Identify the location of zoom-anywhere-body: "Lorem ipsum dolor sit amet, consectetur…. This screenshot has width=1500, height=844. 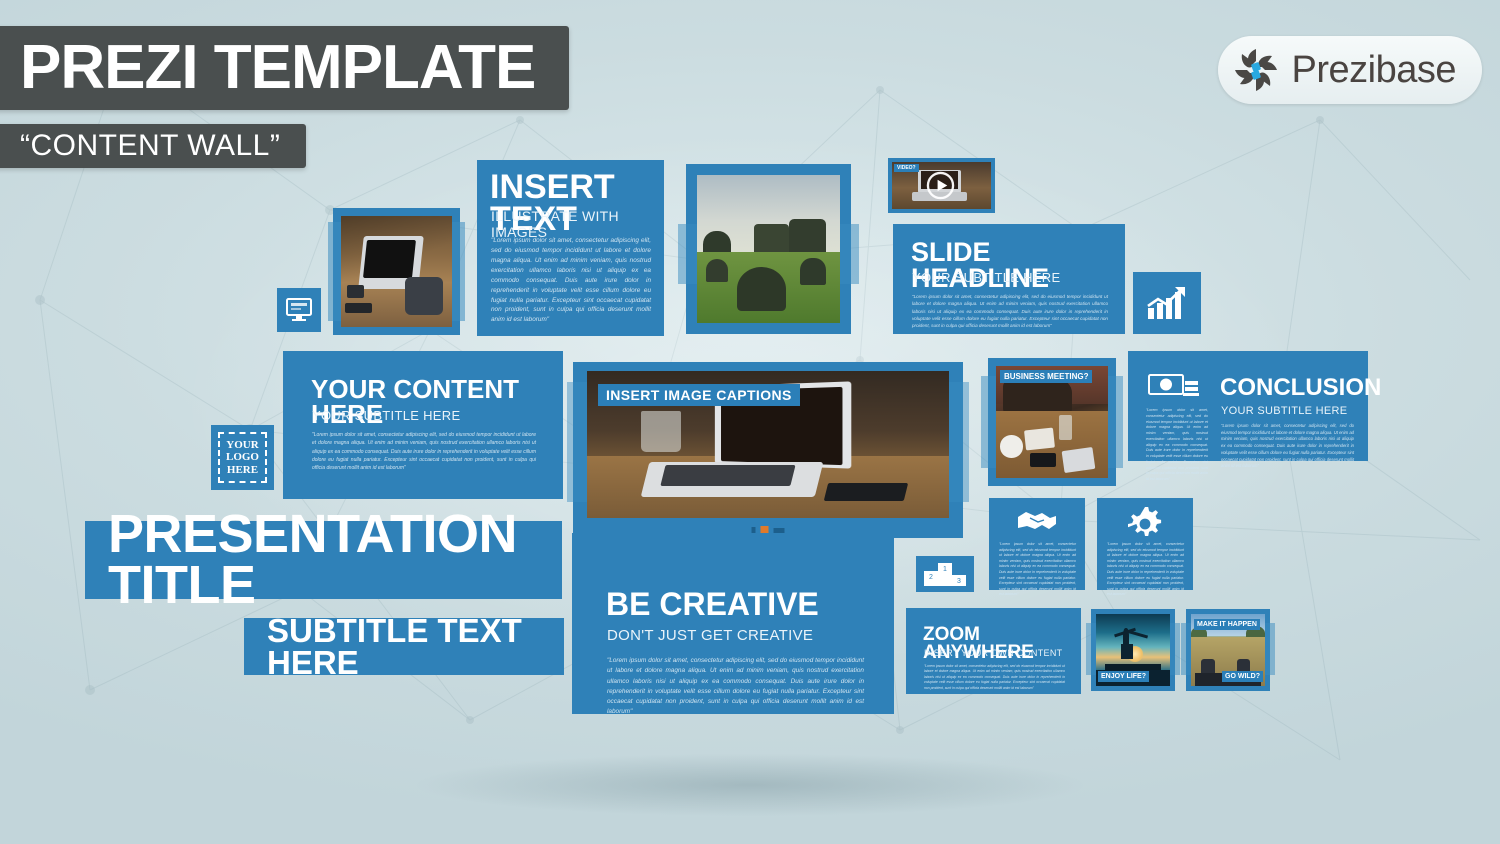
(994, 677).